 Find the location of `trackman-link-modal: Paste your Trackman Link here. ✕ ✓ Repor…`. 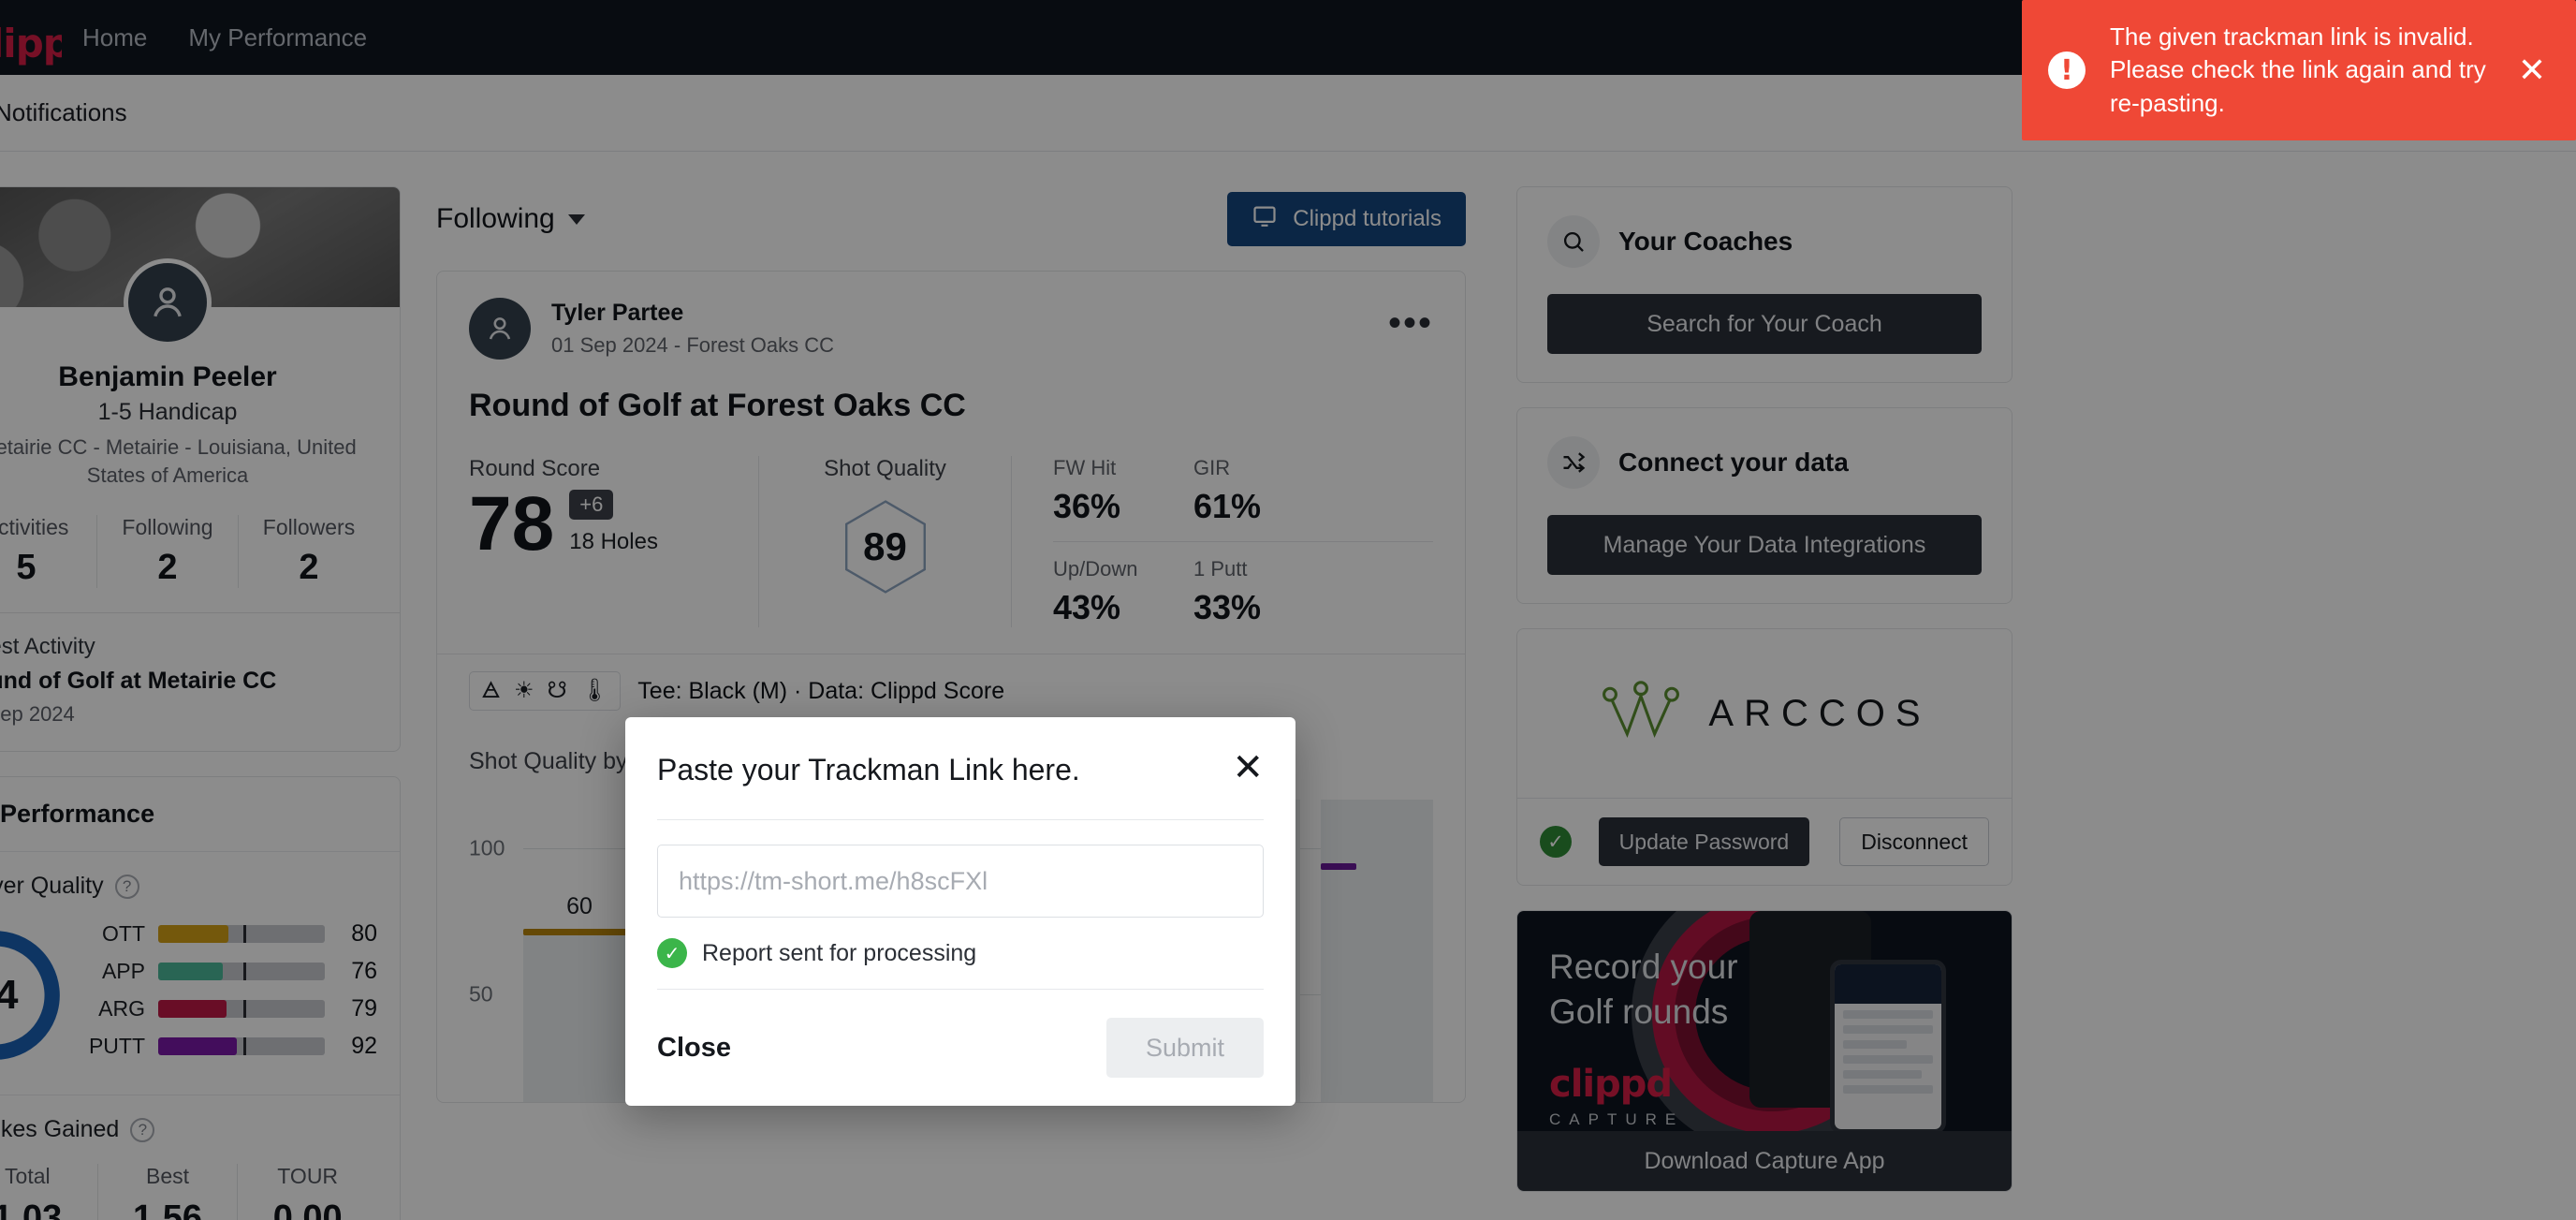

trackman-link-modal: Paste your Trackman Link here. ✕ ✓ Repor… is located at coordinates (960, 911).